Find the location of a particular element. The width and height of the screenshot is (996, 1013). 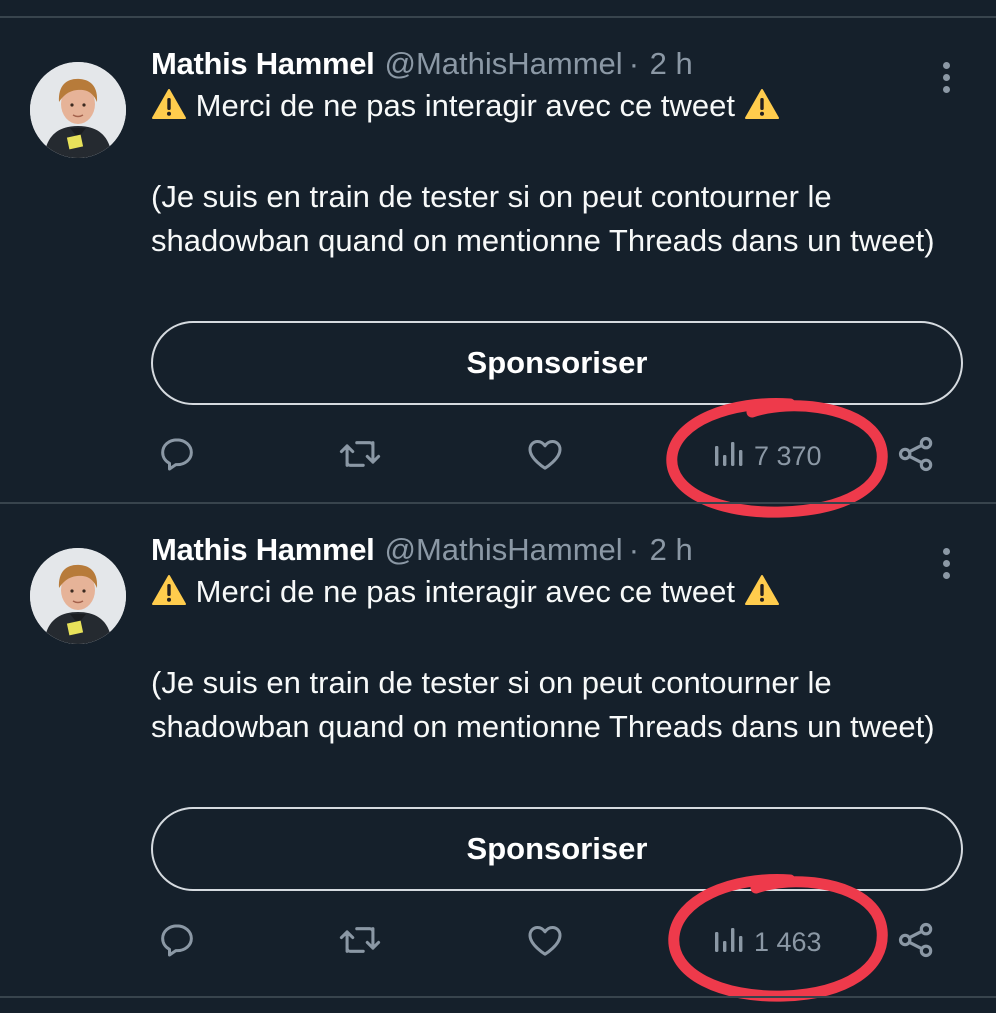

views-count: 7 370 is located at coordinates (788, 455).